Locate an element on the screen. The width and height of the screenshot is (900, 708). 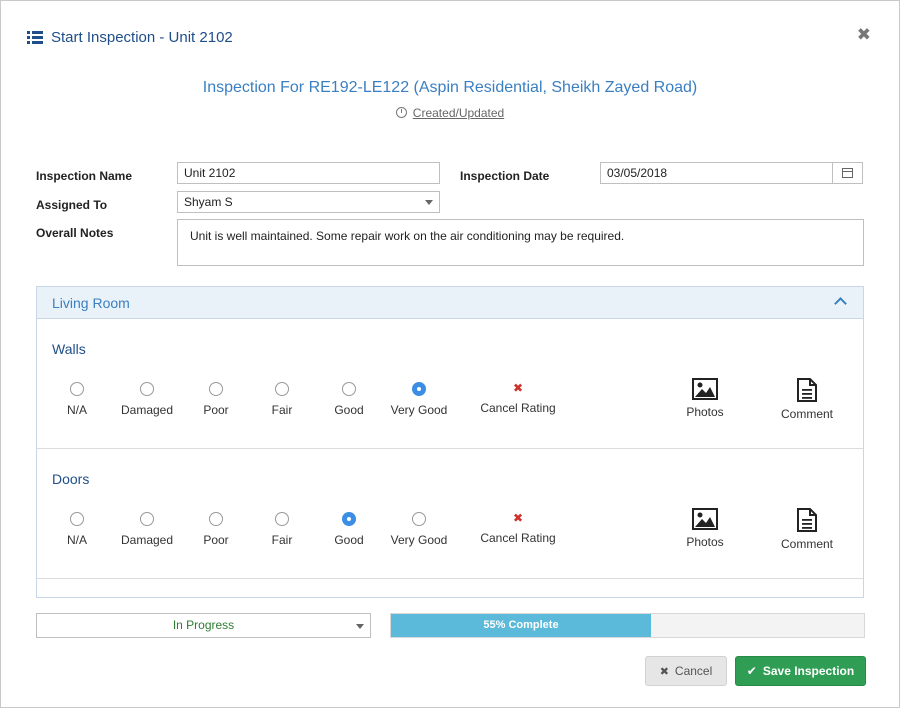
dialog-title: Start Inspection - Unit 2102 is located at coordinates (142, 37).